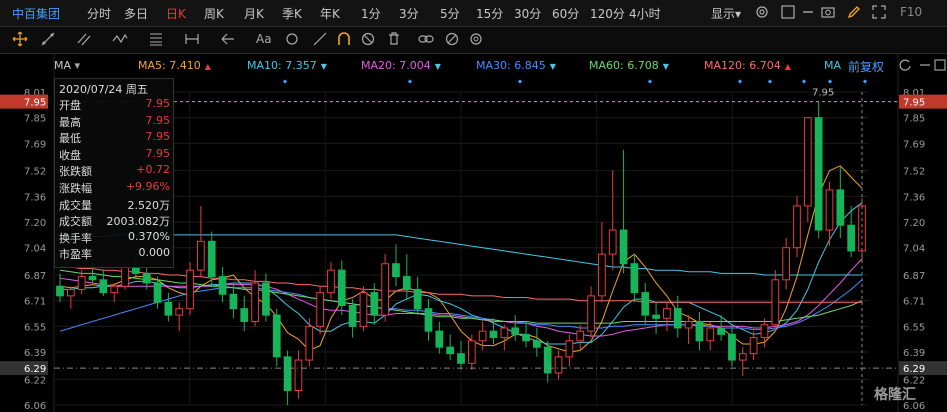 This screenshot has width=947, height=412. Describe the element at coordinates (788, 12) in the screenshot. I see `checkbox-icon` at that location.